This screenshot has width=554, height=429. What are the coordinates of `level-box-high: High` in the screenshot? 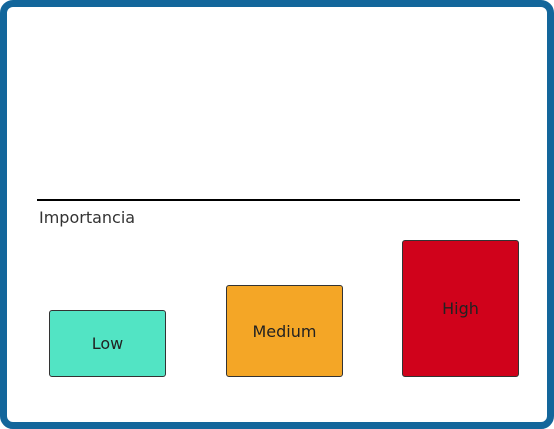 It's located at (460, 308).